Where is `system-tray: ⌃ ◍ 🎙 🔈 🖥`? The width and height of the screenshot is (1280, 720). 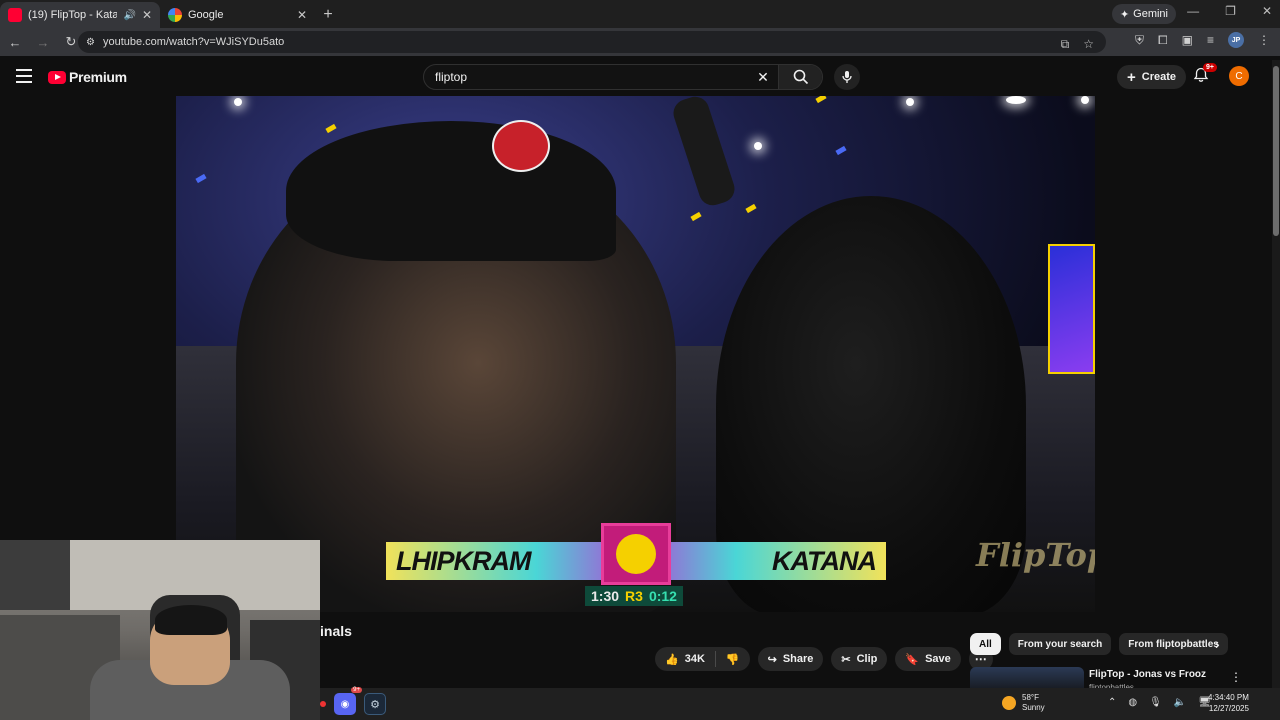
system-tray: ⌃ ◍ 🎙 🔈 🖥 is located at coordinates (1159, 702).